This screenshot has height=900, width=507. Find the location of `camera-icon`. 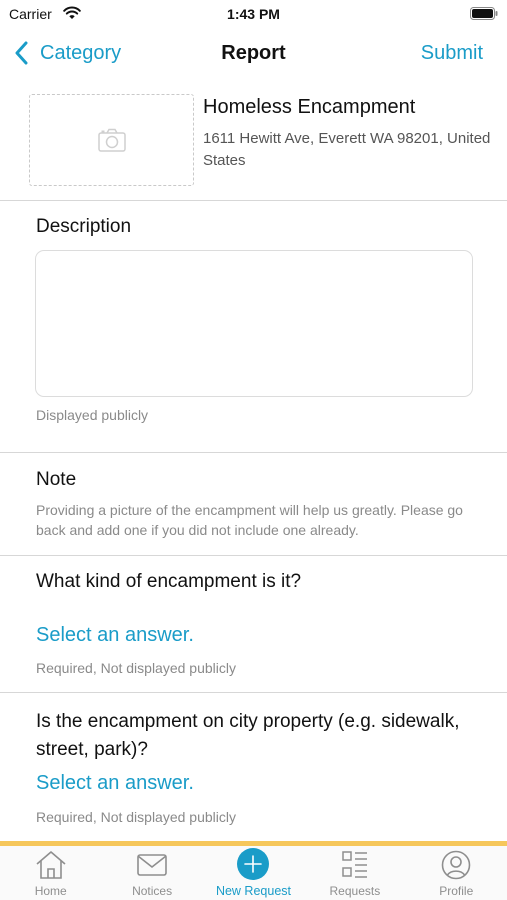

camera-icon is located at coordinates (111, 140).